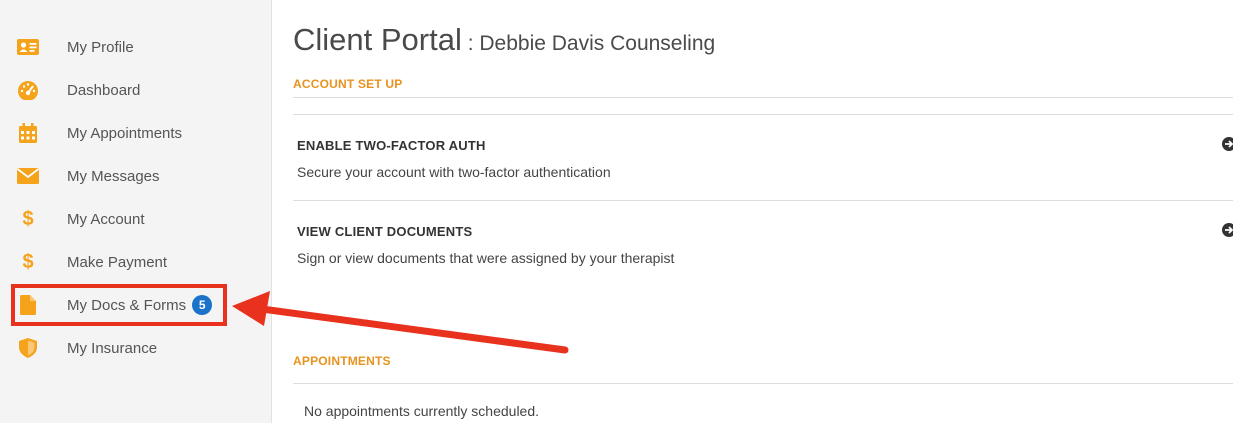  Describe the element at coordinates (28, 348) in the screenshot. I see `shield-icon` at that location.